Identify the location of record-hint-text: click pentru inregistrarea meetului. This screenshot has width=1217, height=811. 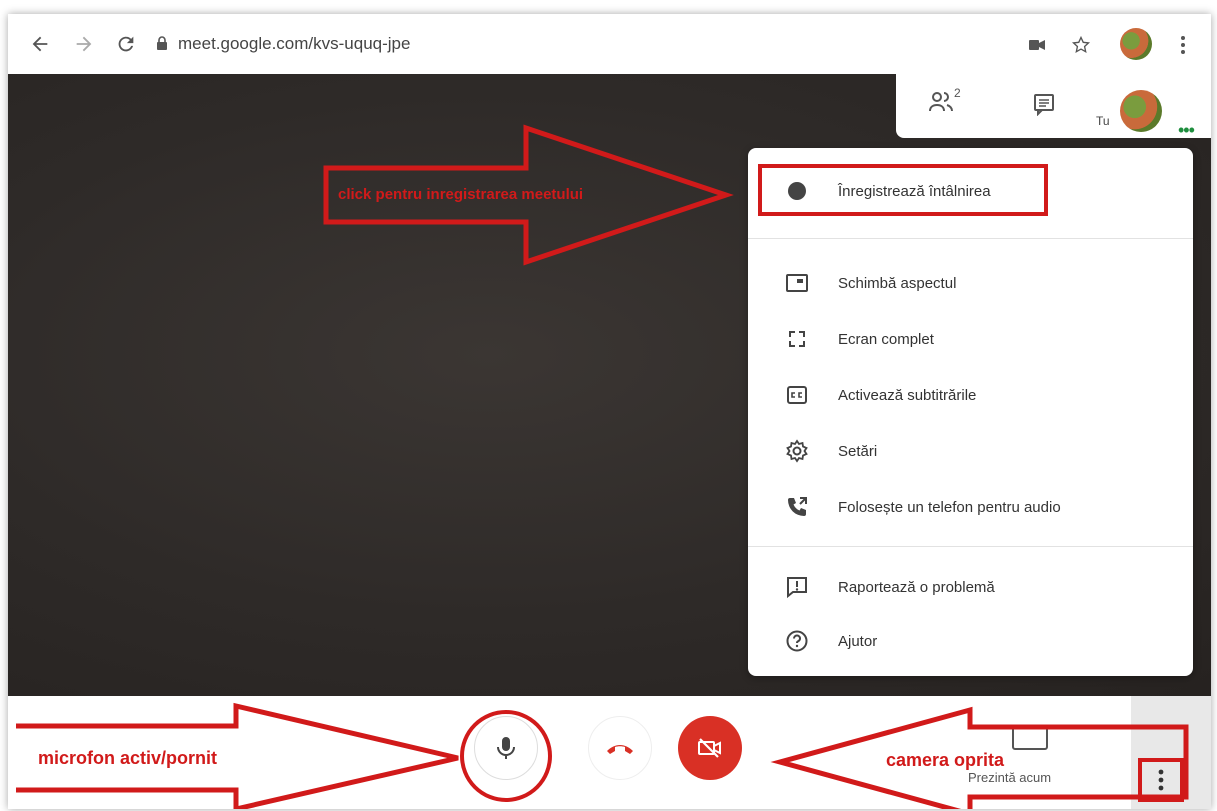
(461, 194).